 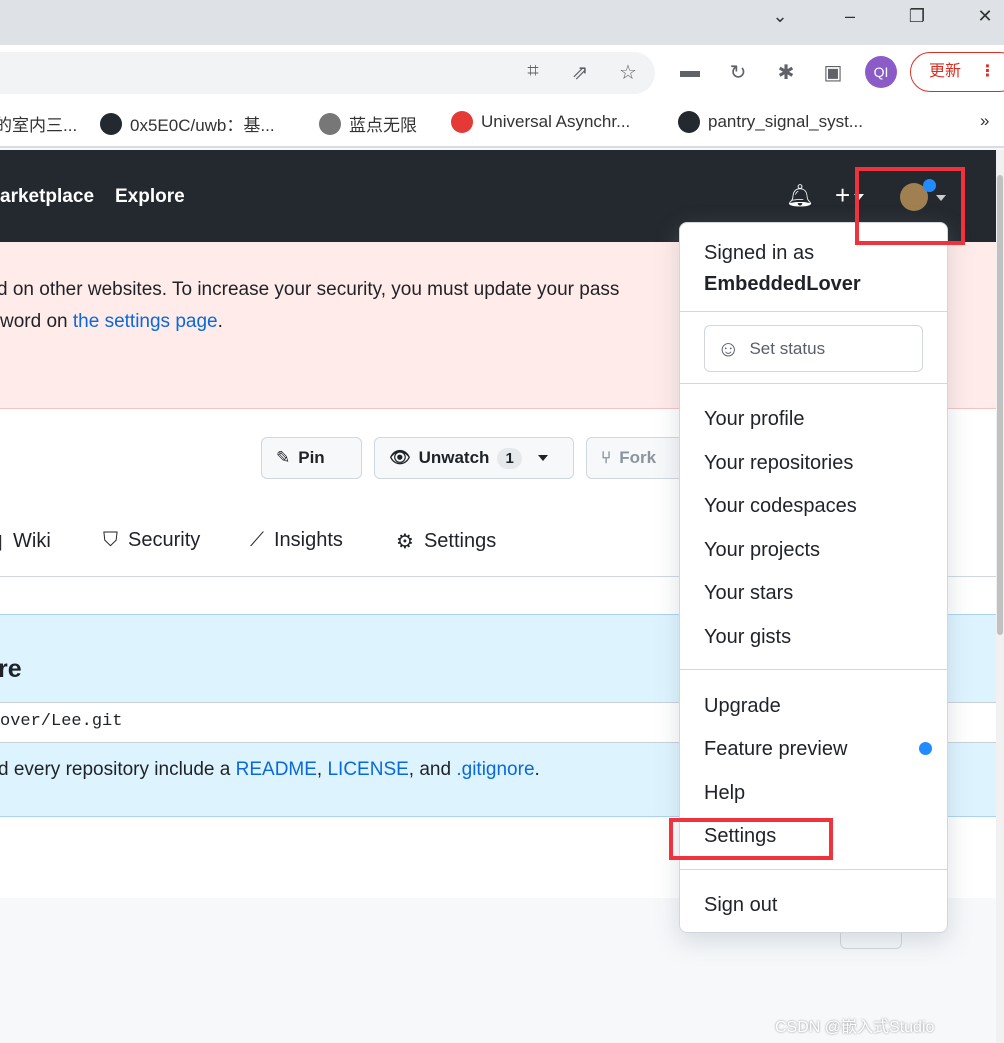 What do you see at coordinates (257, 540) in the screenshot?
I see `graph-icon: ⟋` at bounding box center [257, 540].